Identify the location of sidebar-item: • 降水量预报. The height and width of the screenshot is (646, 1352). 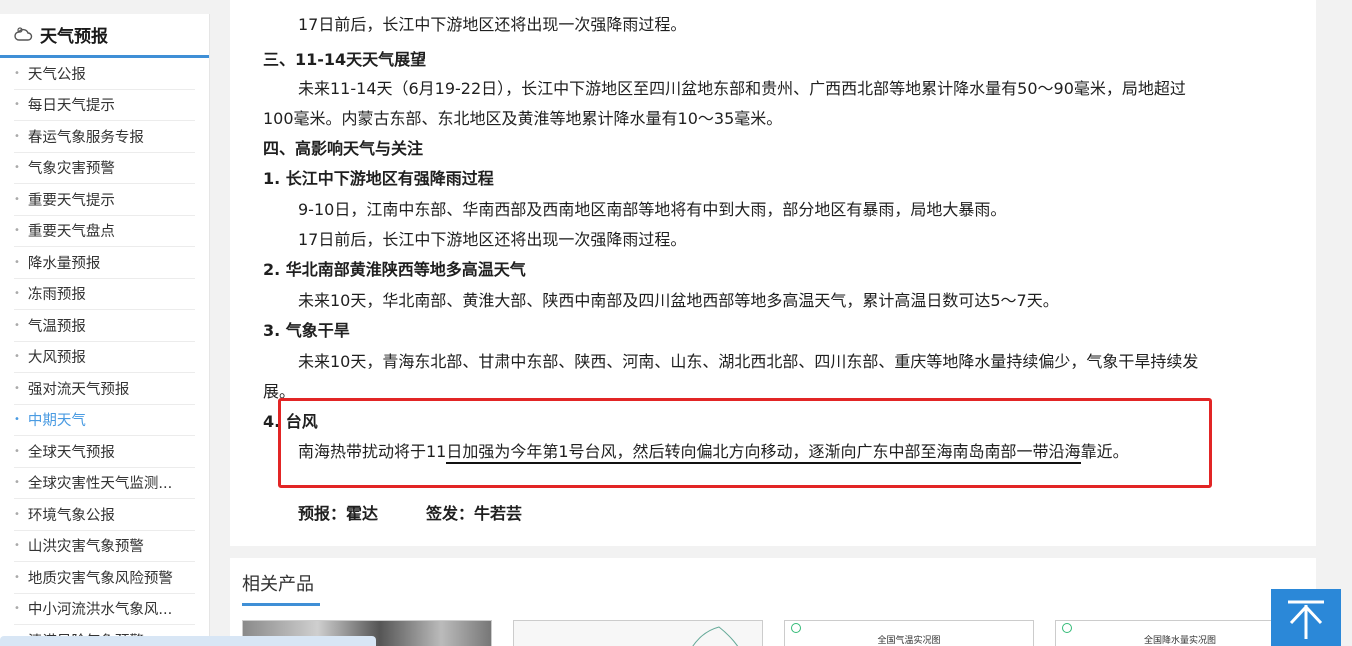
(104, 263).